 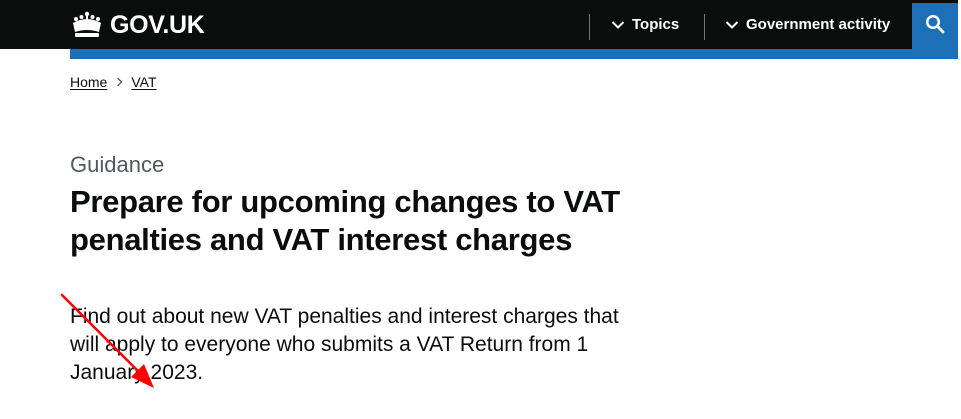 I want to click on search-button, so click(x=935, y=26).